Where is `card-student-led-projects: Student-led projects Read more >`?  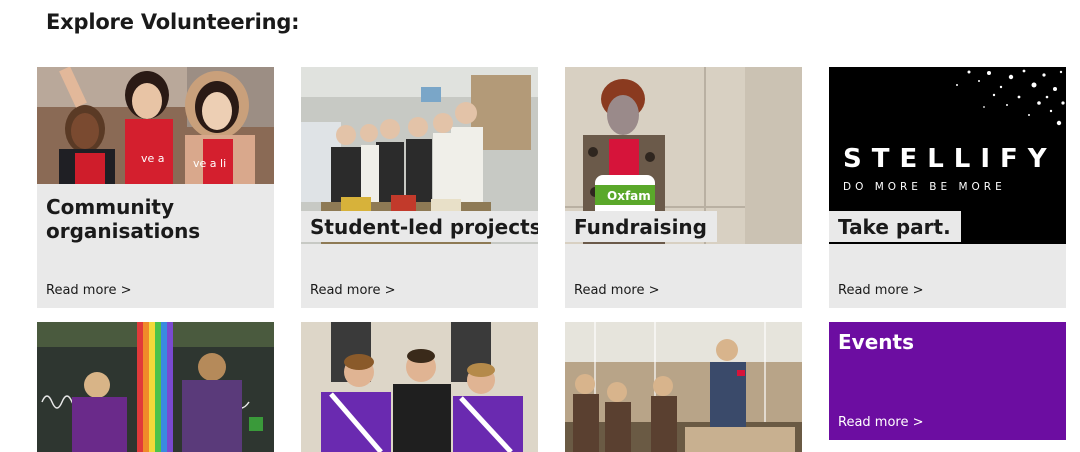 card-student-led-projects: Student-led projects Read more > is located at coordinates (419, 187).